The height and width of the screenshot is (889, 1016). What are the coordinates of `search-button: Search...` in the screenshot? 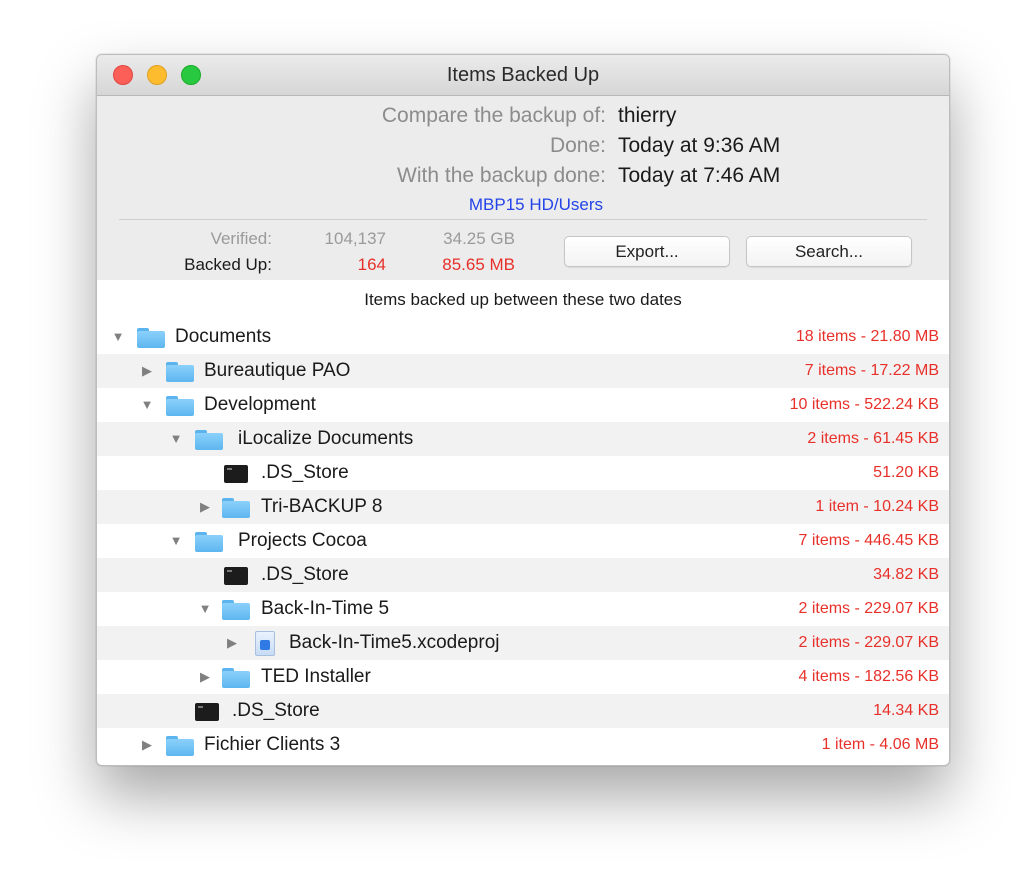 It's located at (829, 251).